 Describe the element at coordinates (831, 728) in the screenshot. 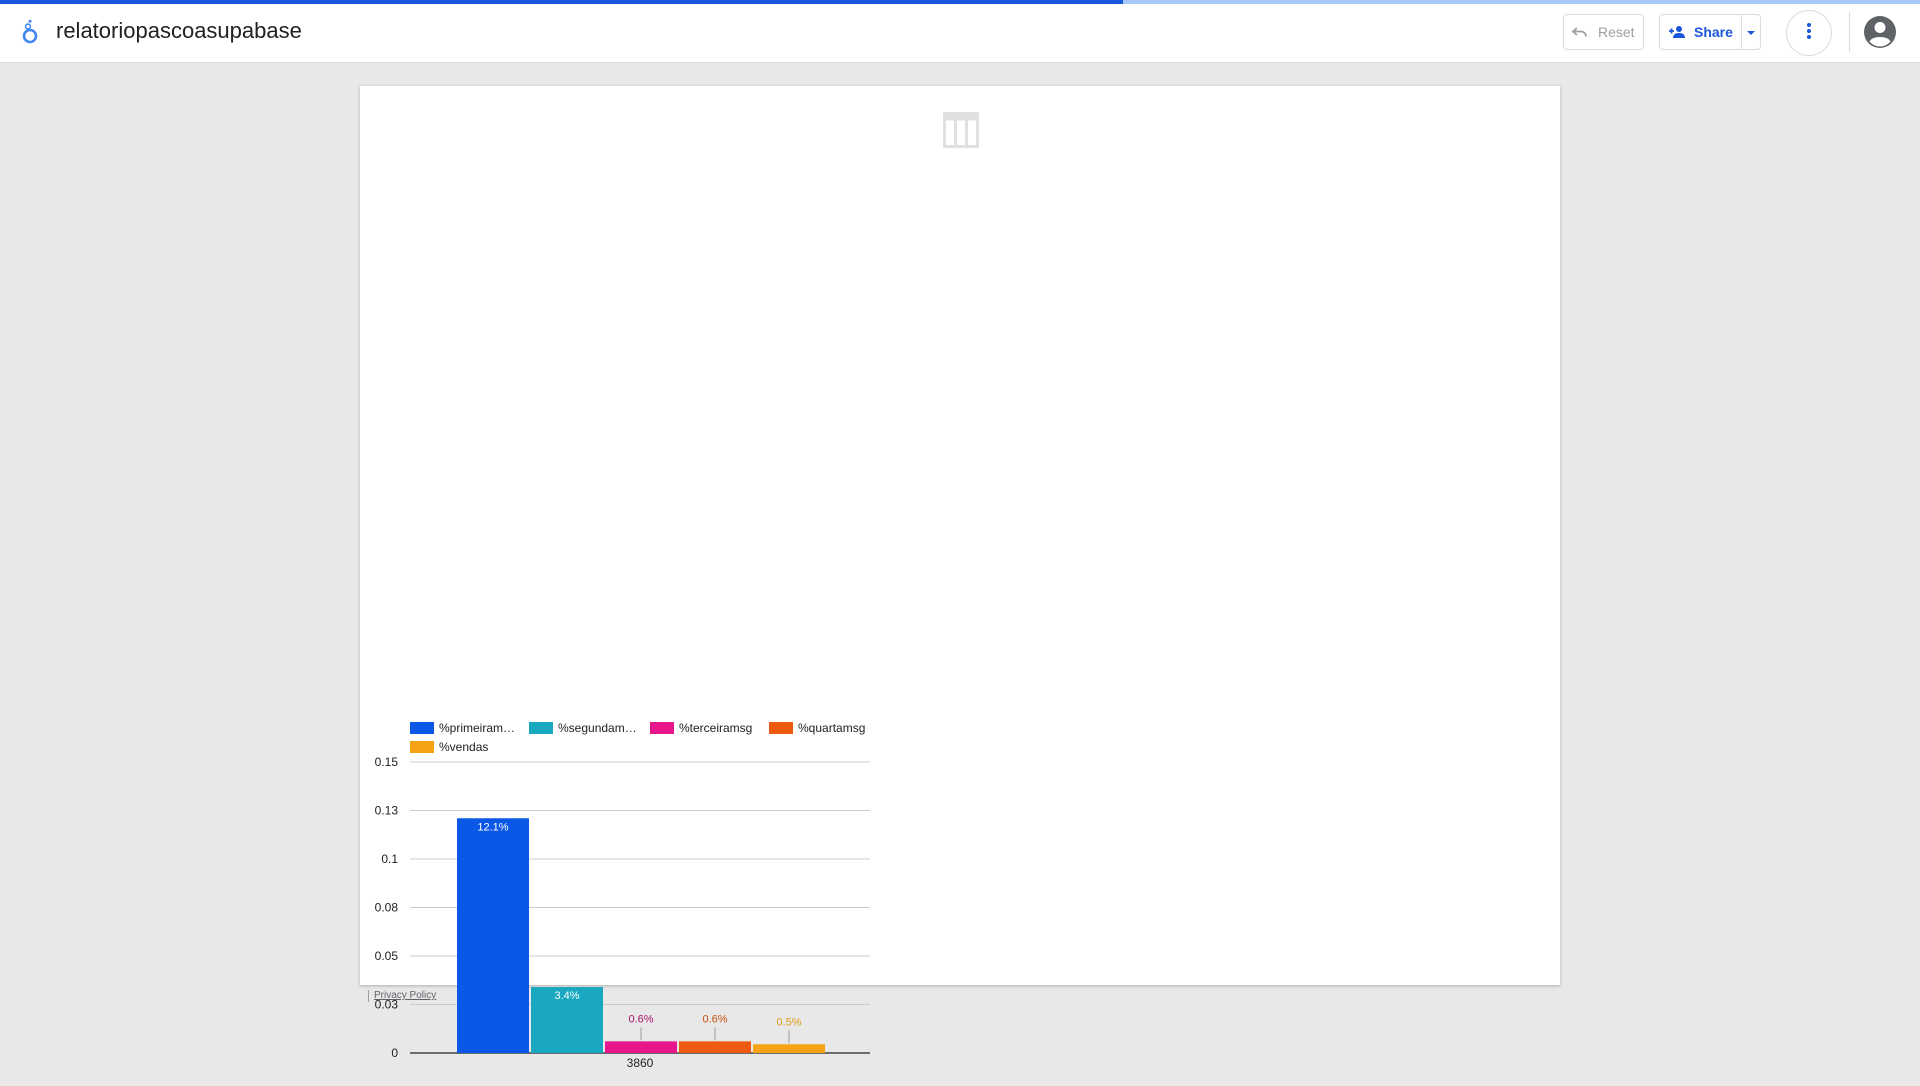

I see `legend-label: %quartamsg` at that location.